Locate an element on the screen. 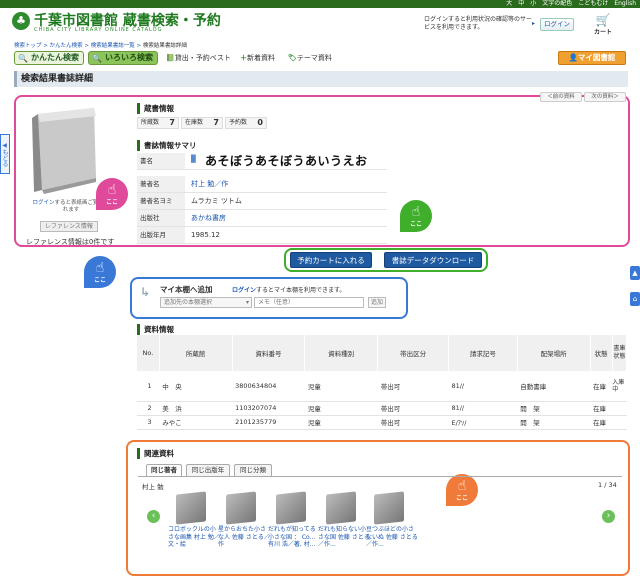  nav-theme: 🏷テーマ資料 is located at coordinates (310, 58).